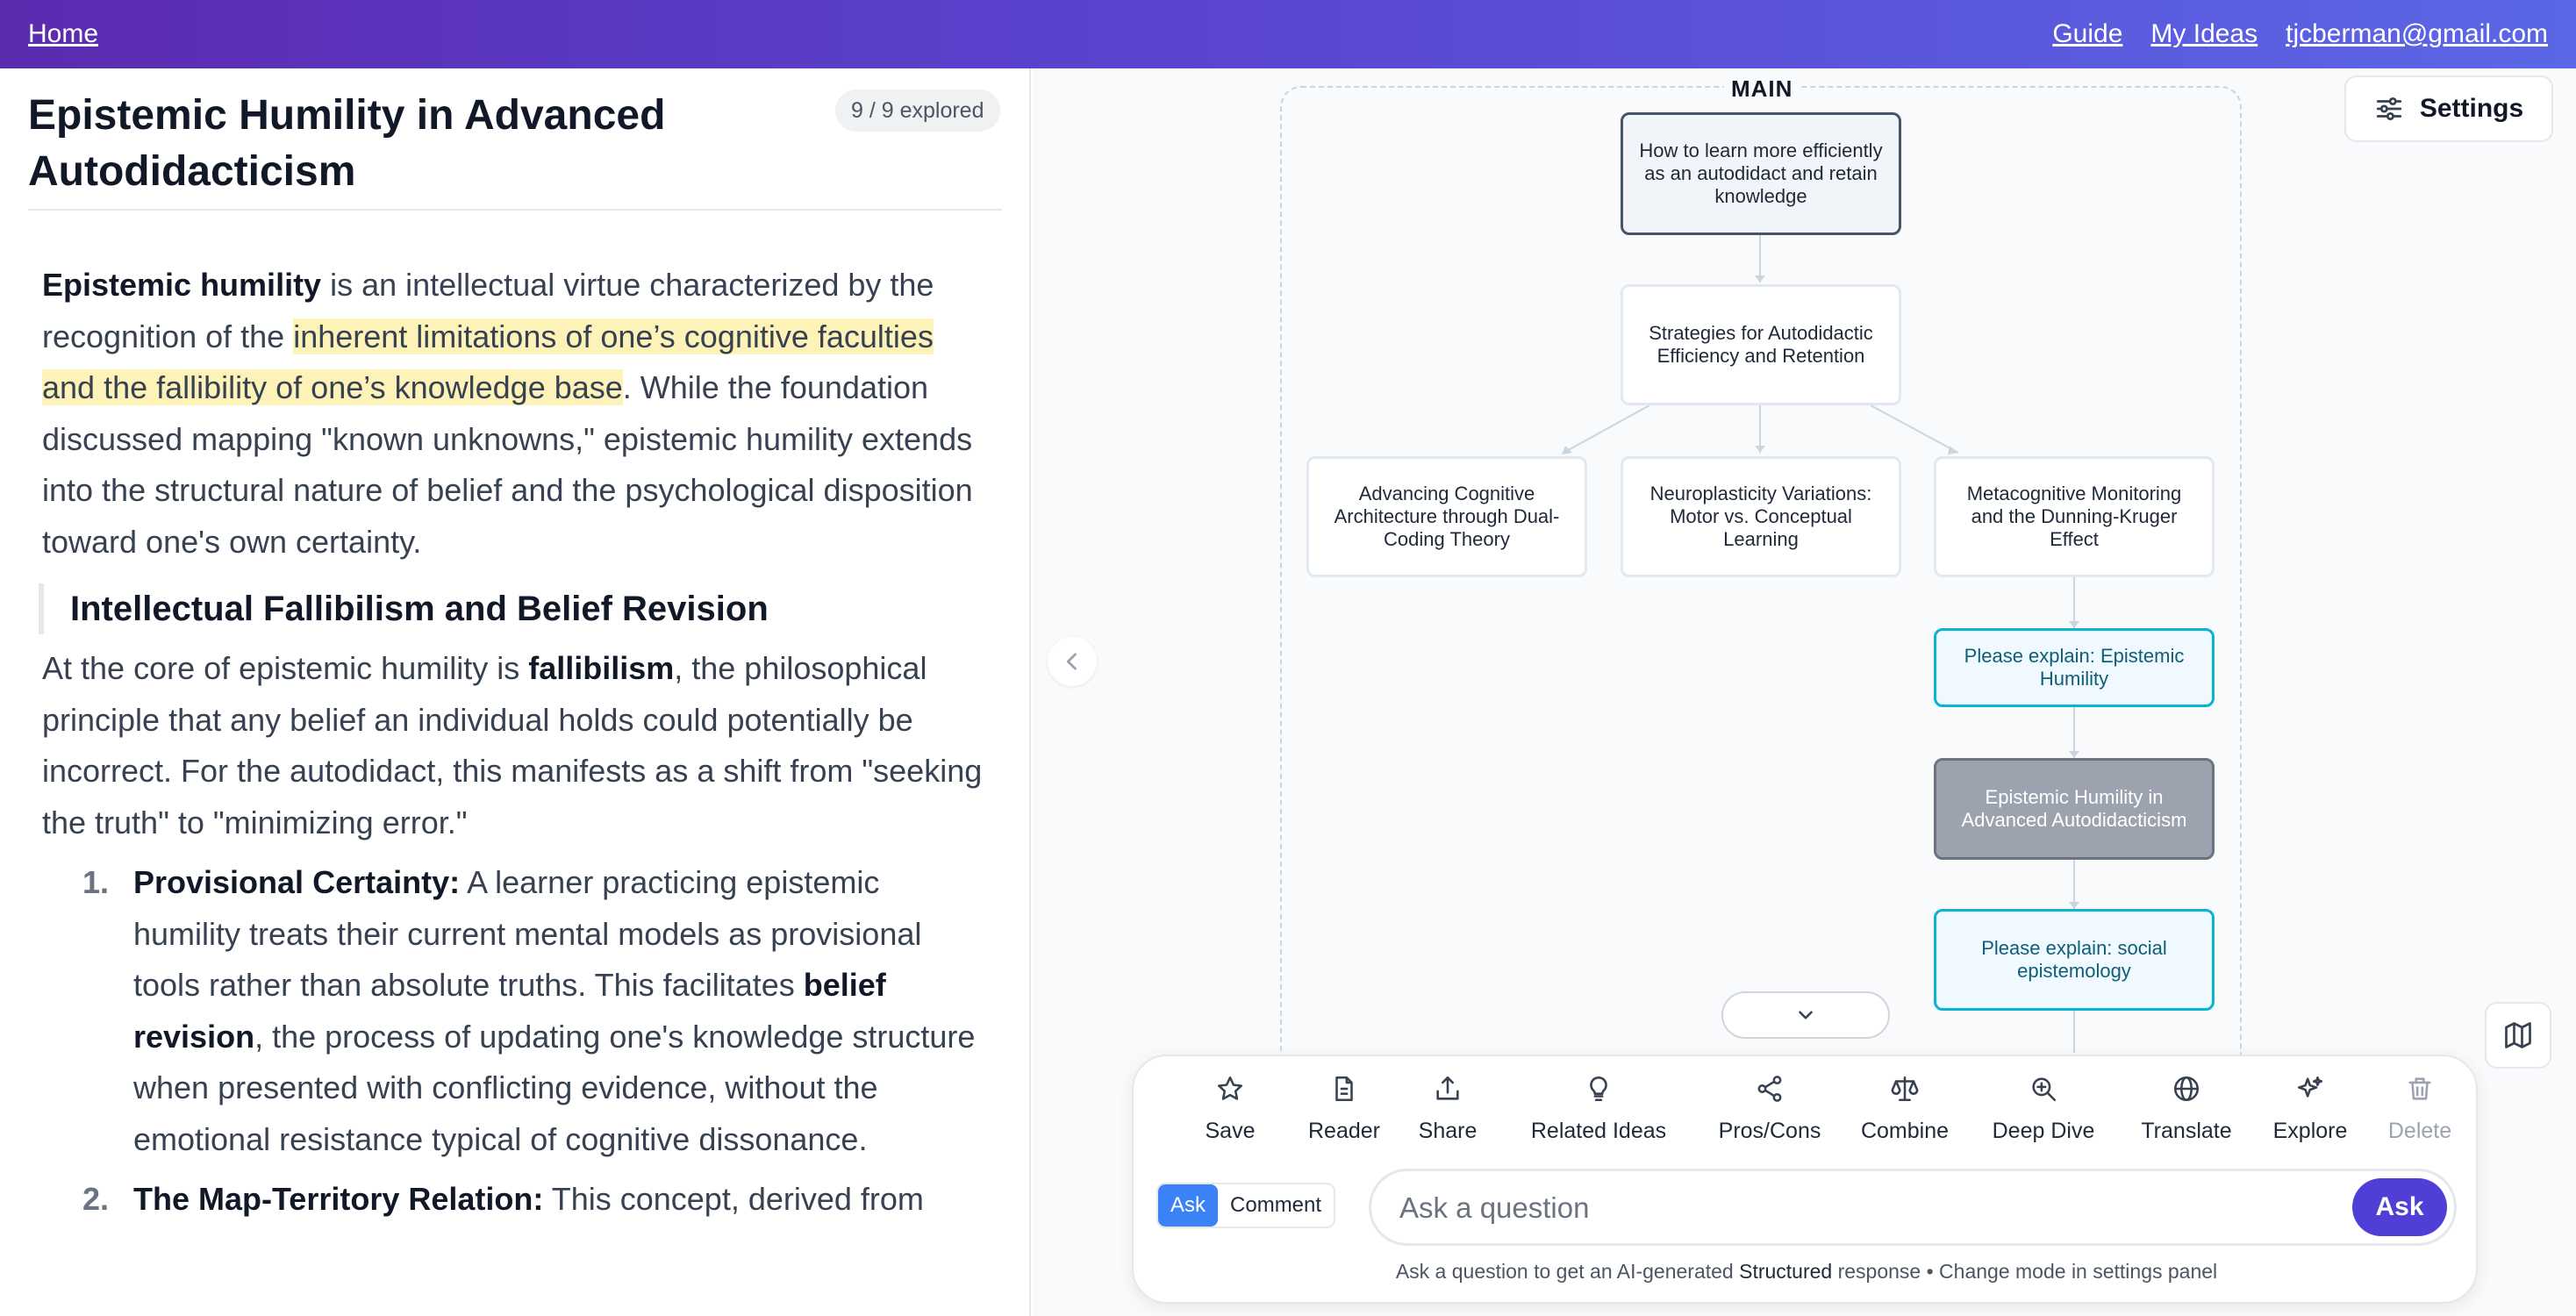 The width and height of the screenshot is (2576, 1316). Describe the element at coordinates (63, 34) in the screenshot. I see `home-link: Home` at that location.